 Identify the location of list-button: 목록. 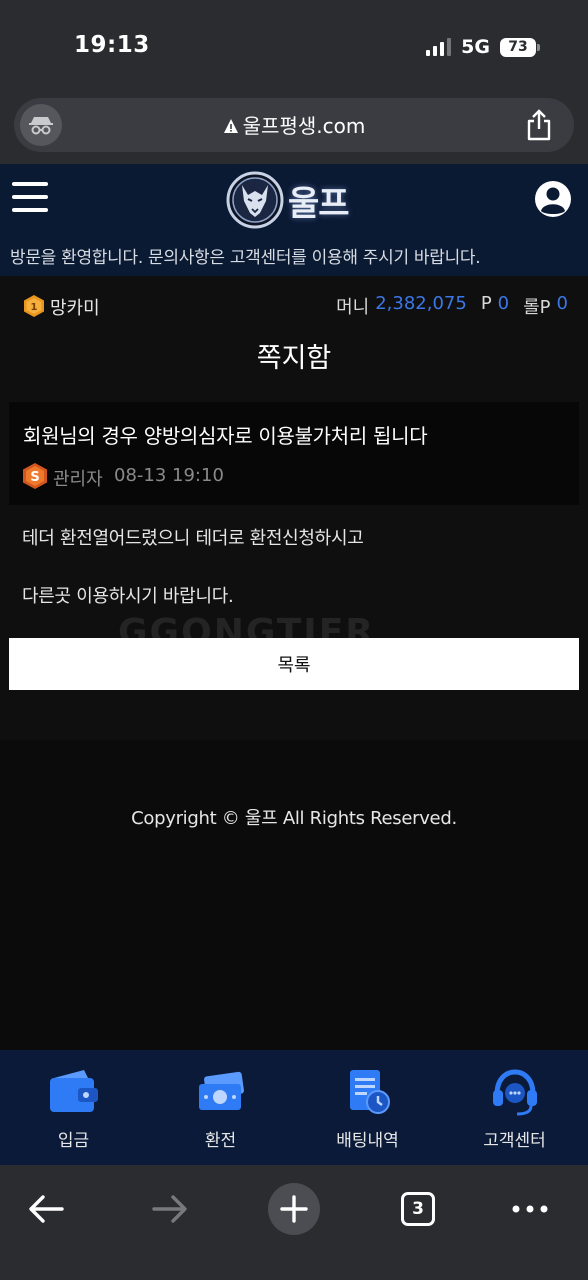
(294, 664).